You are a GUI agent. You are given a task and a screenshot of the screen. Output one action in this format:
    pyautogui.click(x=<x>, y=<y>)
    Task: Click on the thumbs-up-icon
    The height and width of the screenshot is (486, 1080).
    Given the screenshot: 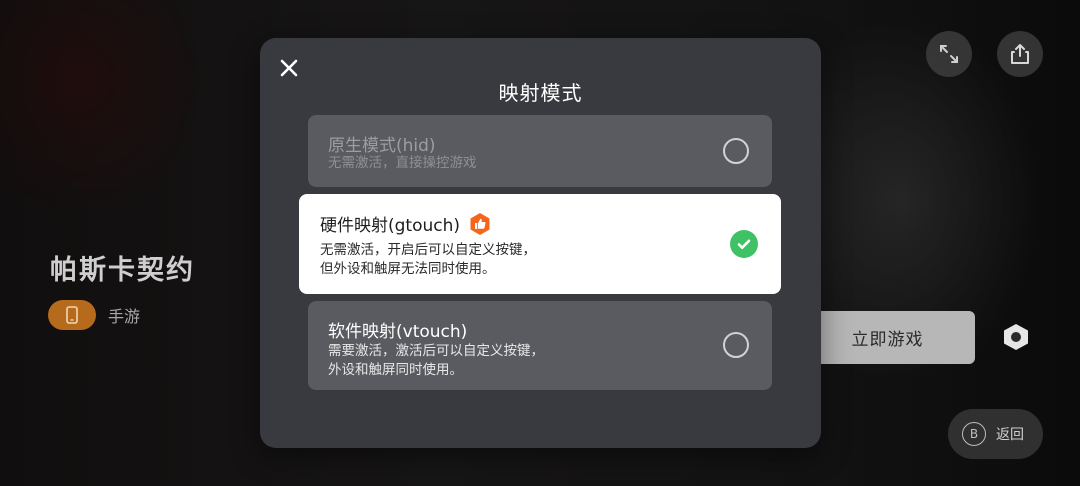 What is the action you would take?
    pyautogui.click(x=480, y=224)
    